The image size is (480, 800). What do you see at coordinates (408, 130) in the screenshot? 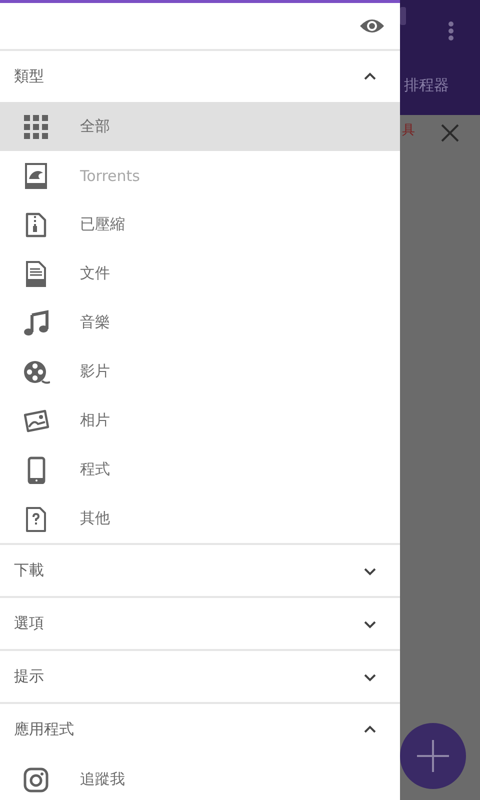
I see `banner-text: 具` at bounding box center [408, 130].